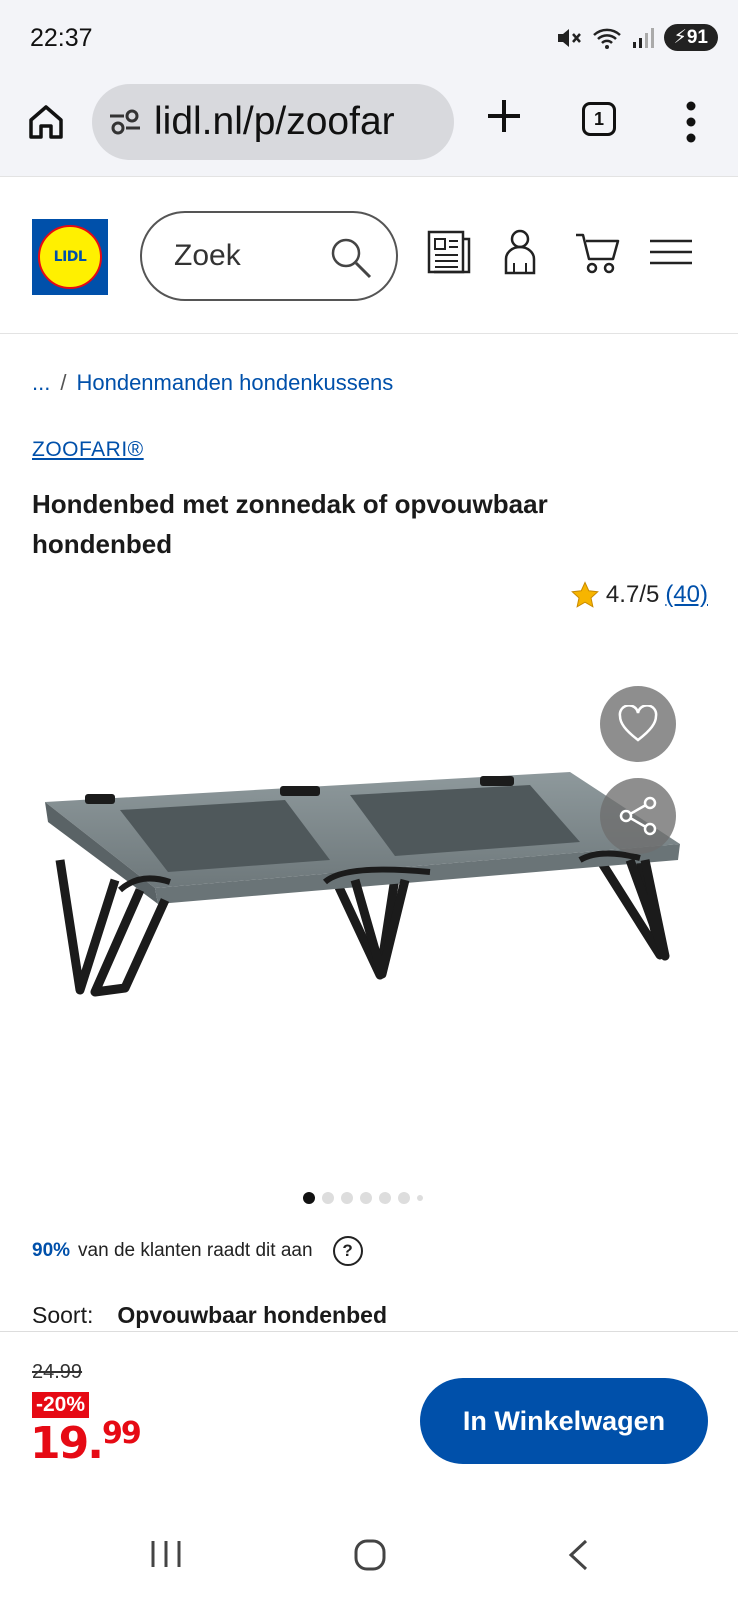  What do you see at coordinates (569, 37) in the screenshot?
I see `mute-icon` at bounding box center [569, 37].